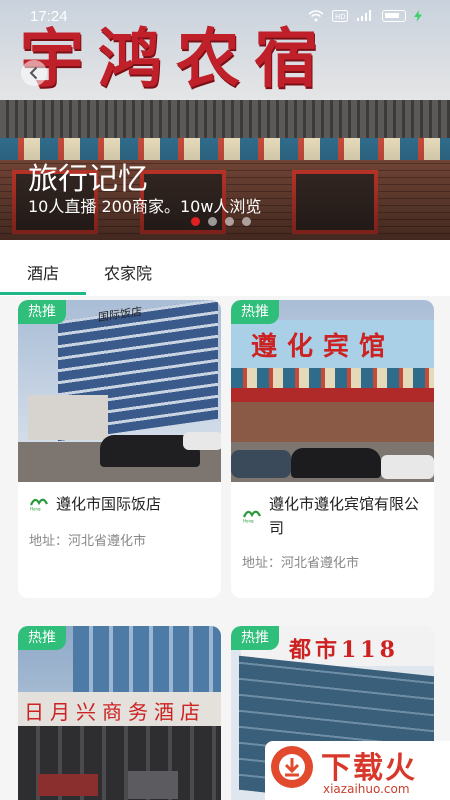 The width and height of the screenshot is (450, 800). What do you see at coordinates (418, 16) in the screenshot?
I see `charging-icon` at bounding box center [418, 16].